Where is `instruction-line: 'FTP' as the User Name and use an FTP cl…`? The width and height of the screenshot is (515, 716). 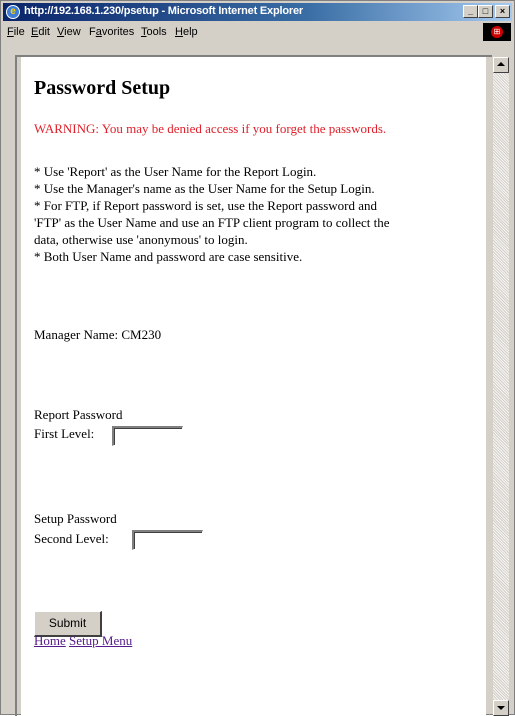 instruction-line: 'FTP' as the User Name and use an FTP cl… is located at coordinates (212, 222).